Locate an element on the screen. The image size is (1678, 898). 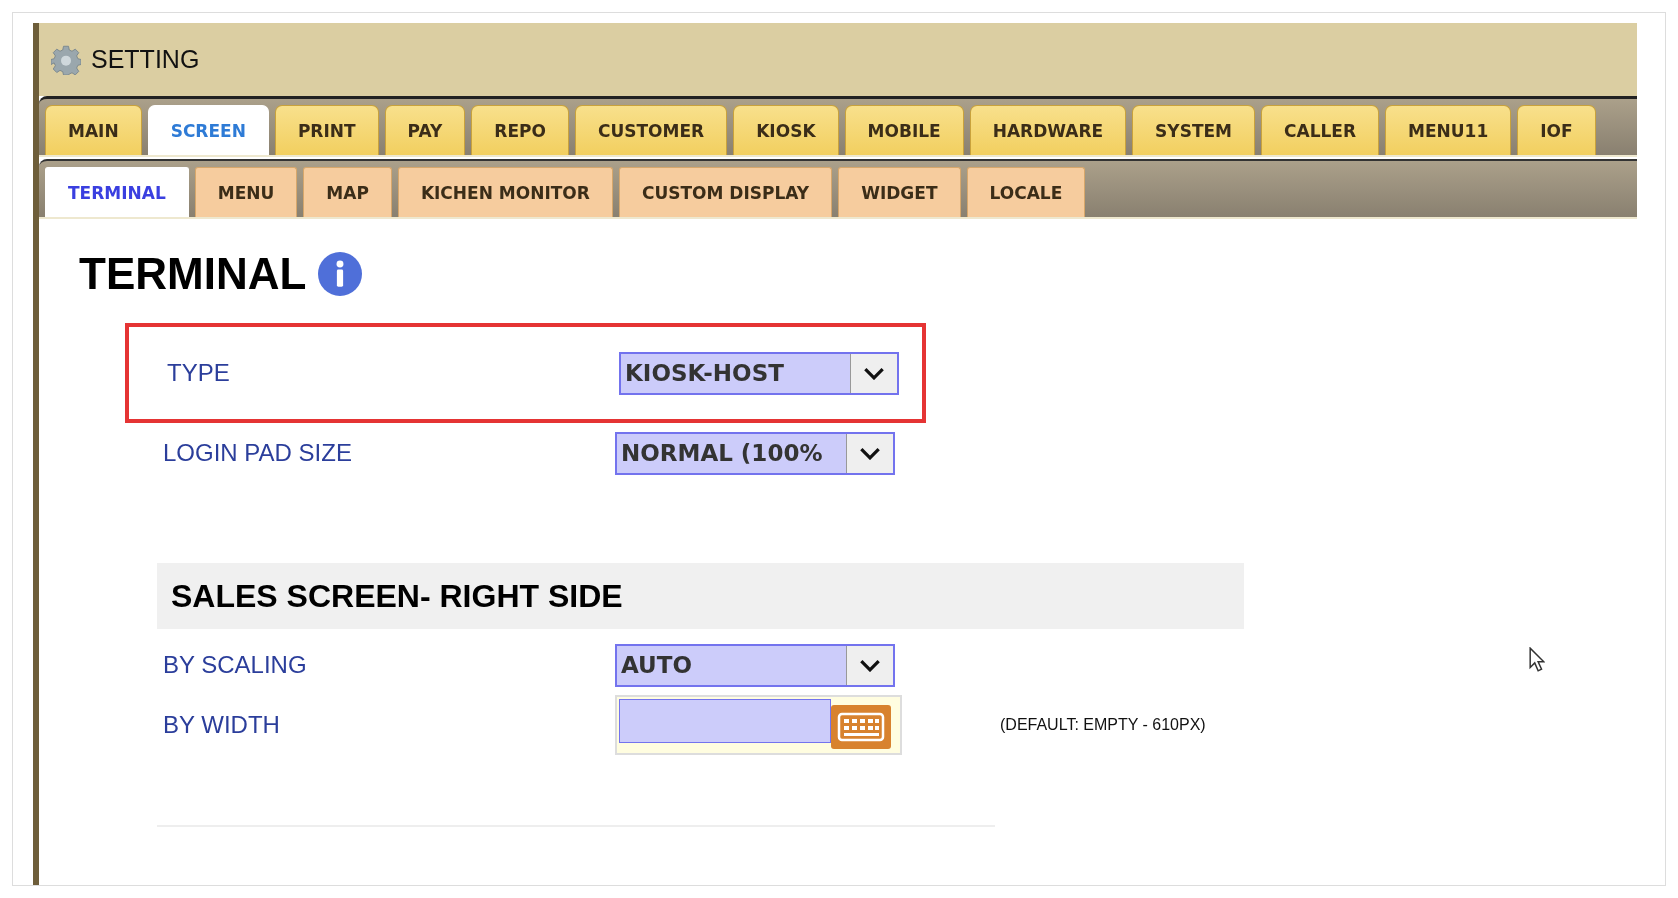
sub-tab: MAP is located at coordinates (347, 192).